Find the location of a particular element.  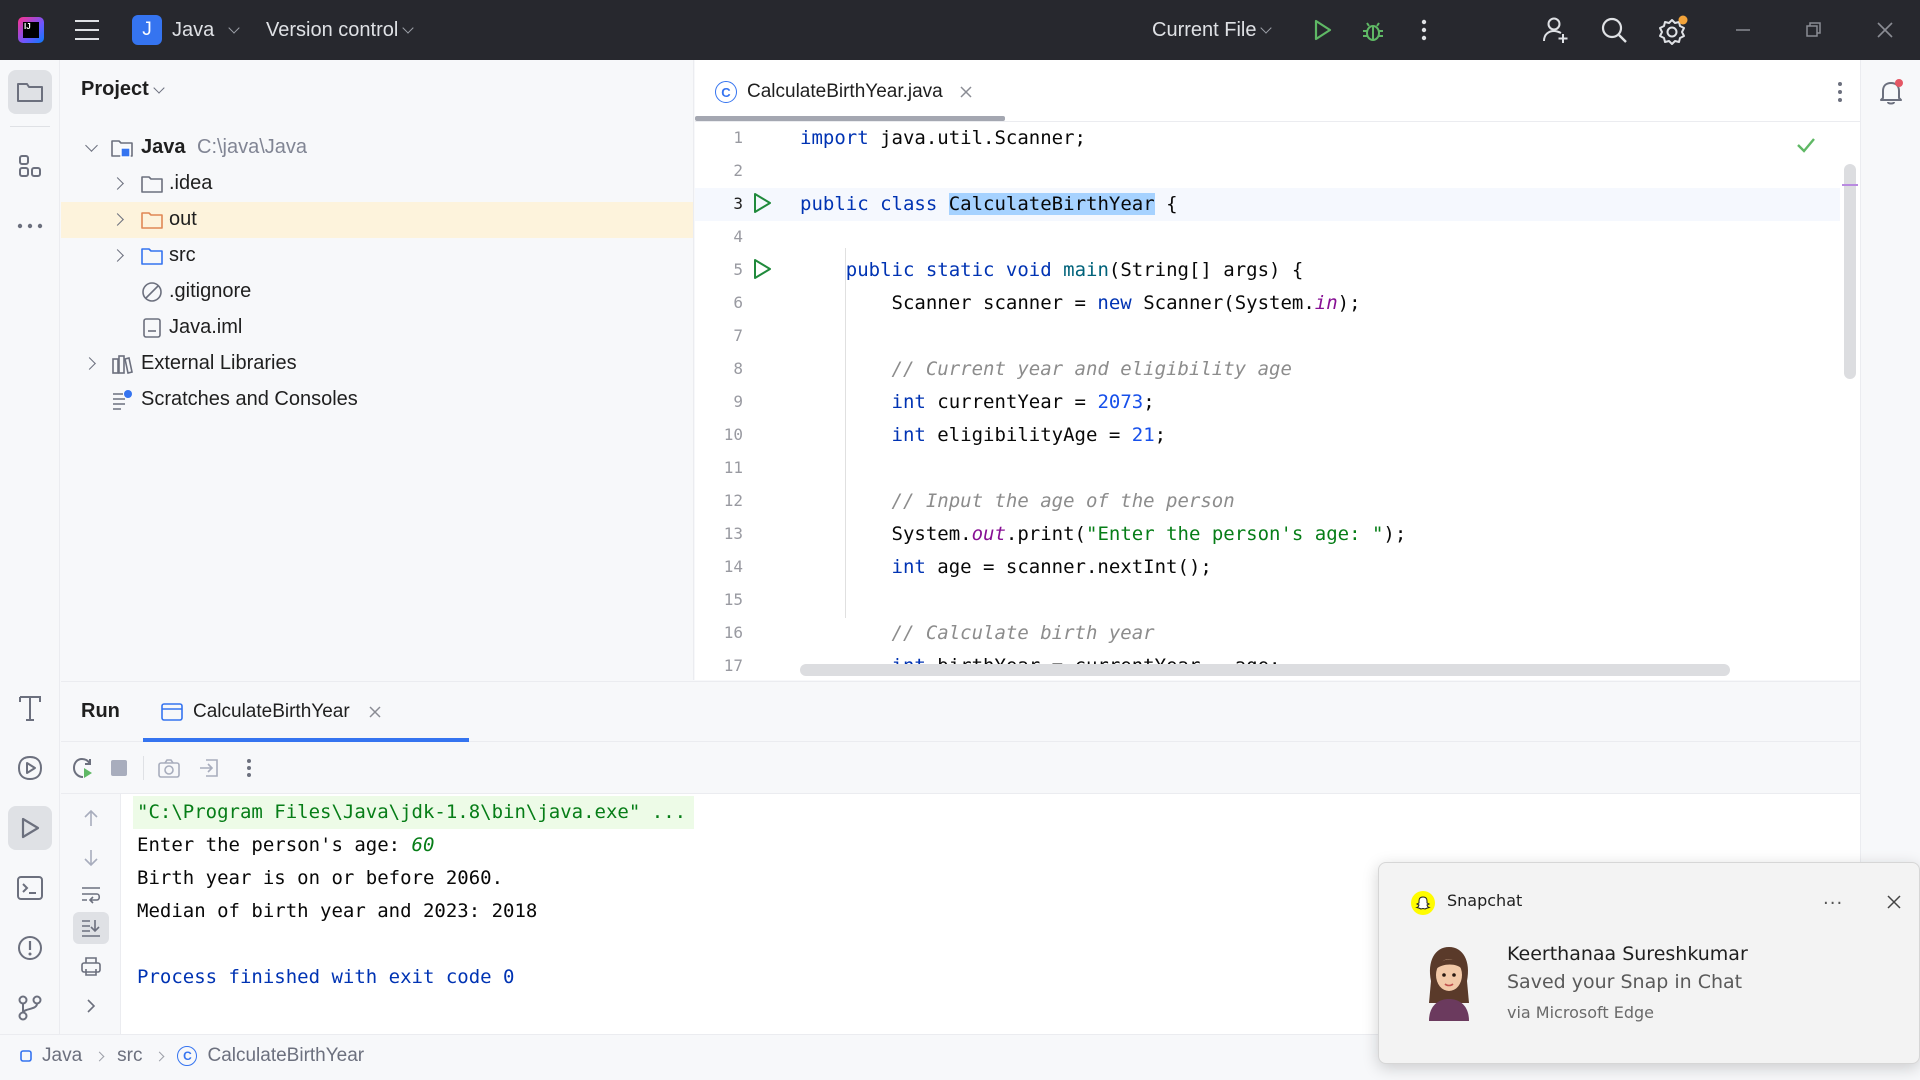

rerun-icon is located at coordinates (83, 768).